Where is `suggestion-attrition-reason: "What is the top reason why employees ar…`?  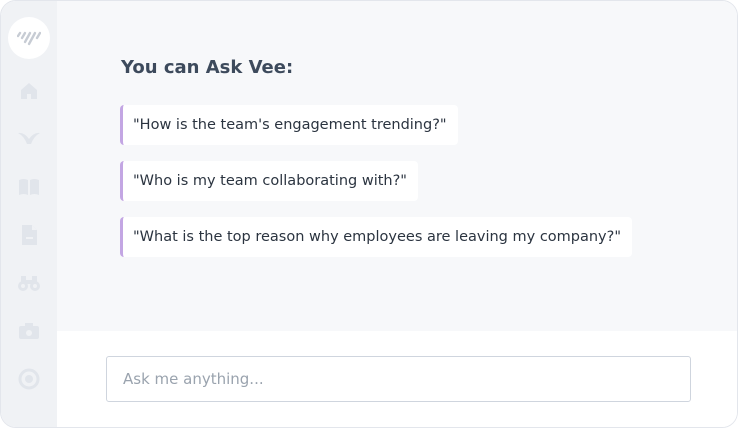
suggestion-attrition-reason: "What is the top reason why employees ar… is located at coordinates (376, 237).